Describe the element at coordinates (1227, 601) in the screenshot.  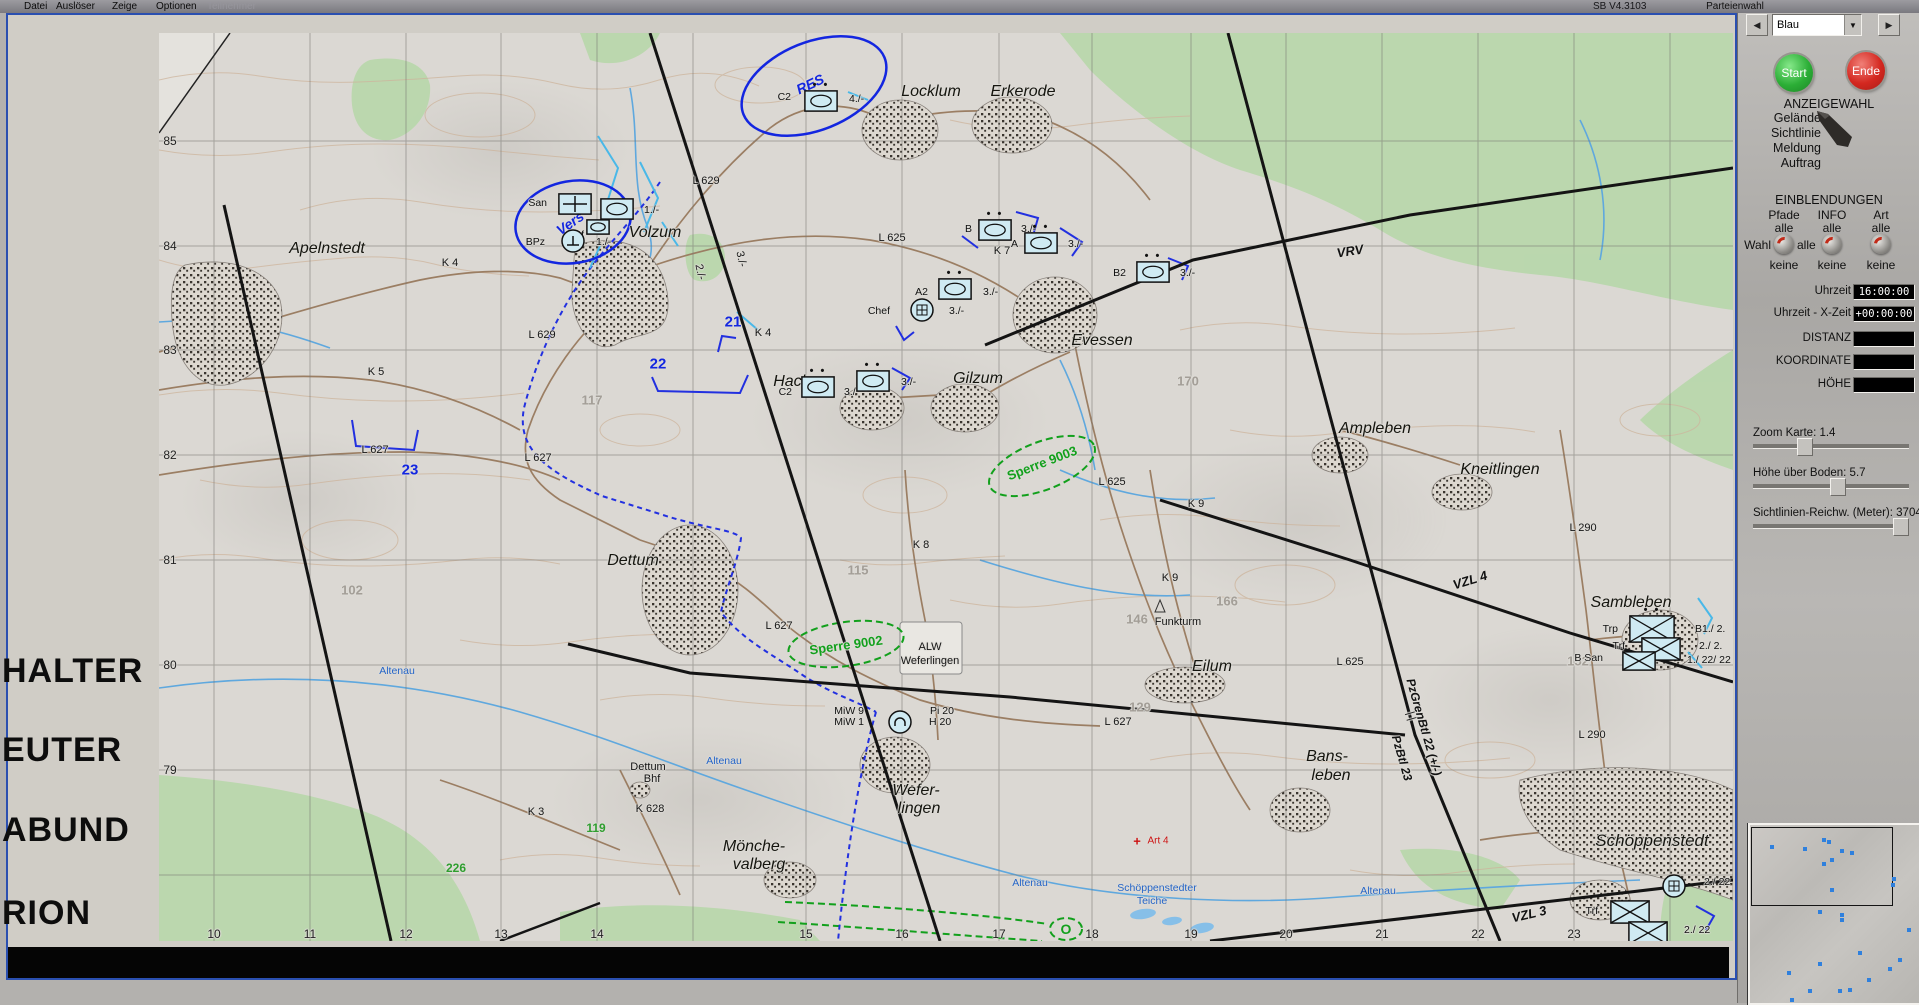
I see `map-label: 166` at that location.